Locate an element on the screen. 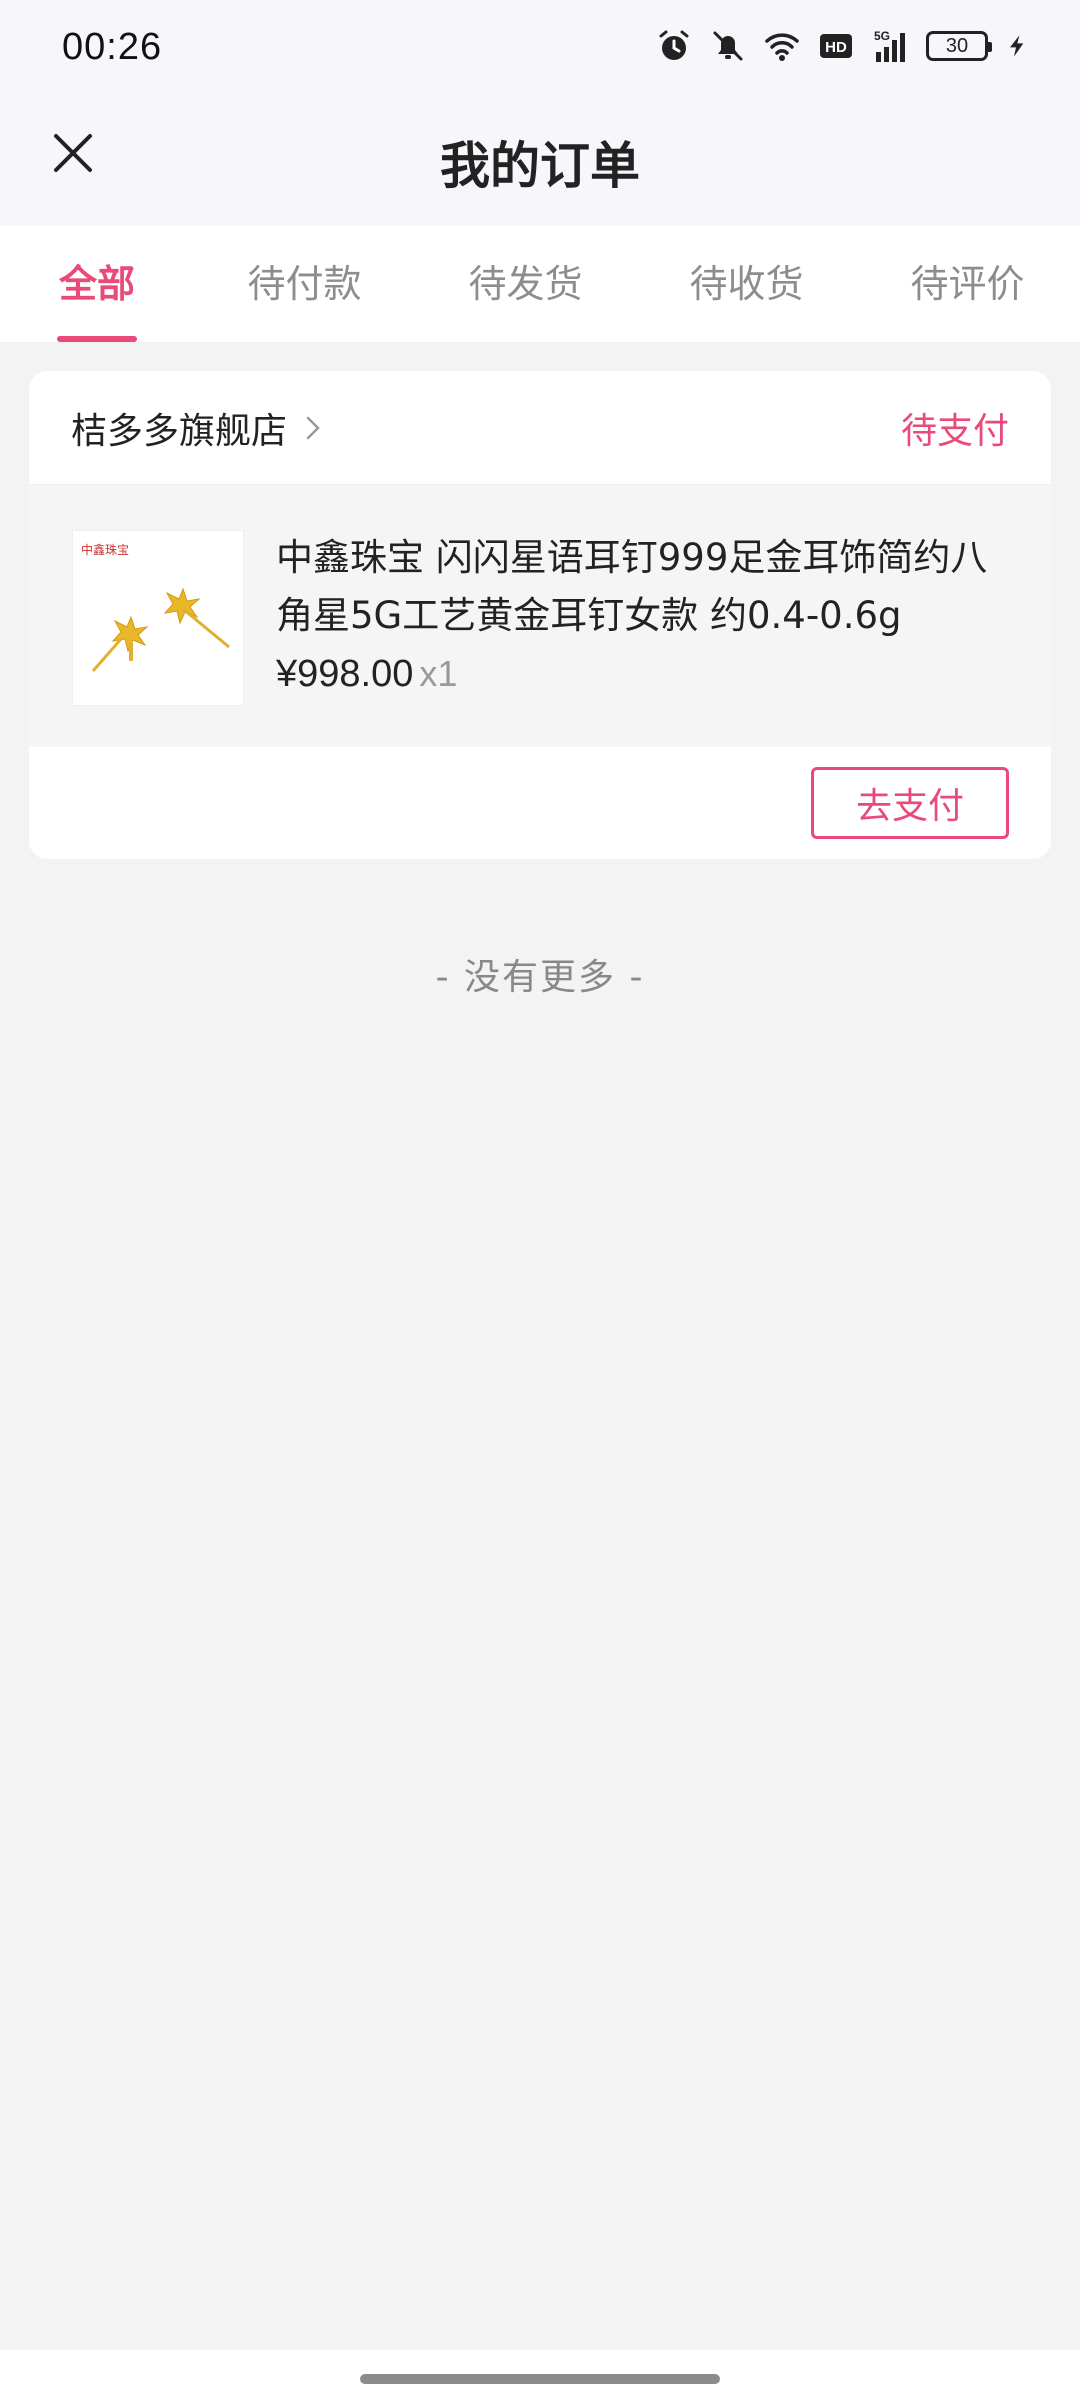 The image size is (1080, 2400). tab-label: 待收货 is located at coordinates (746, 284).